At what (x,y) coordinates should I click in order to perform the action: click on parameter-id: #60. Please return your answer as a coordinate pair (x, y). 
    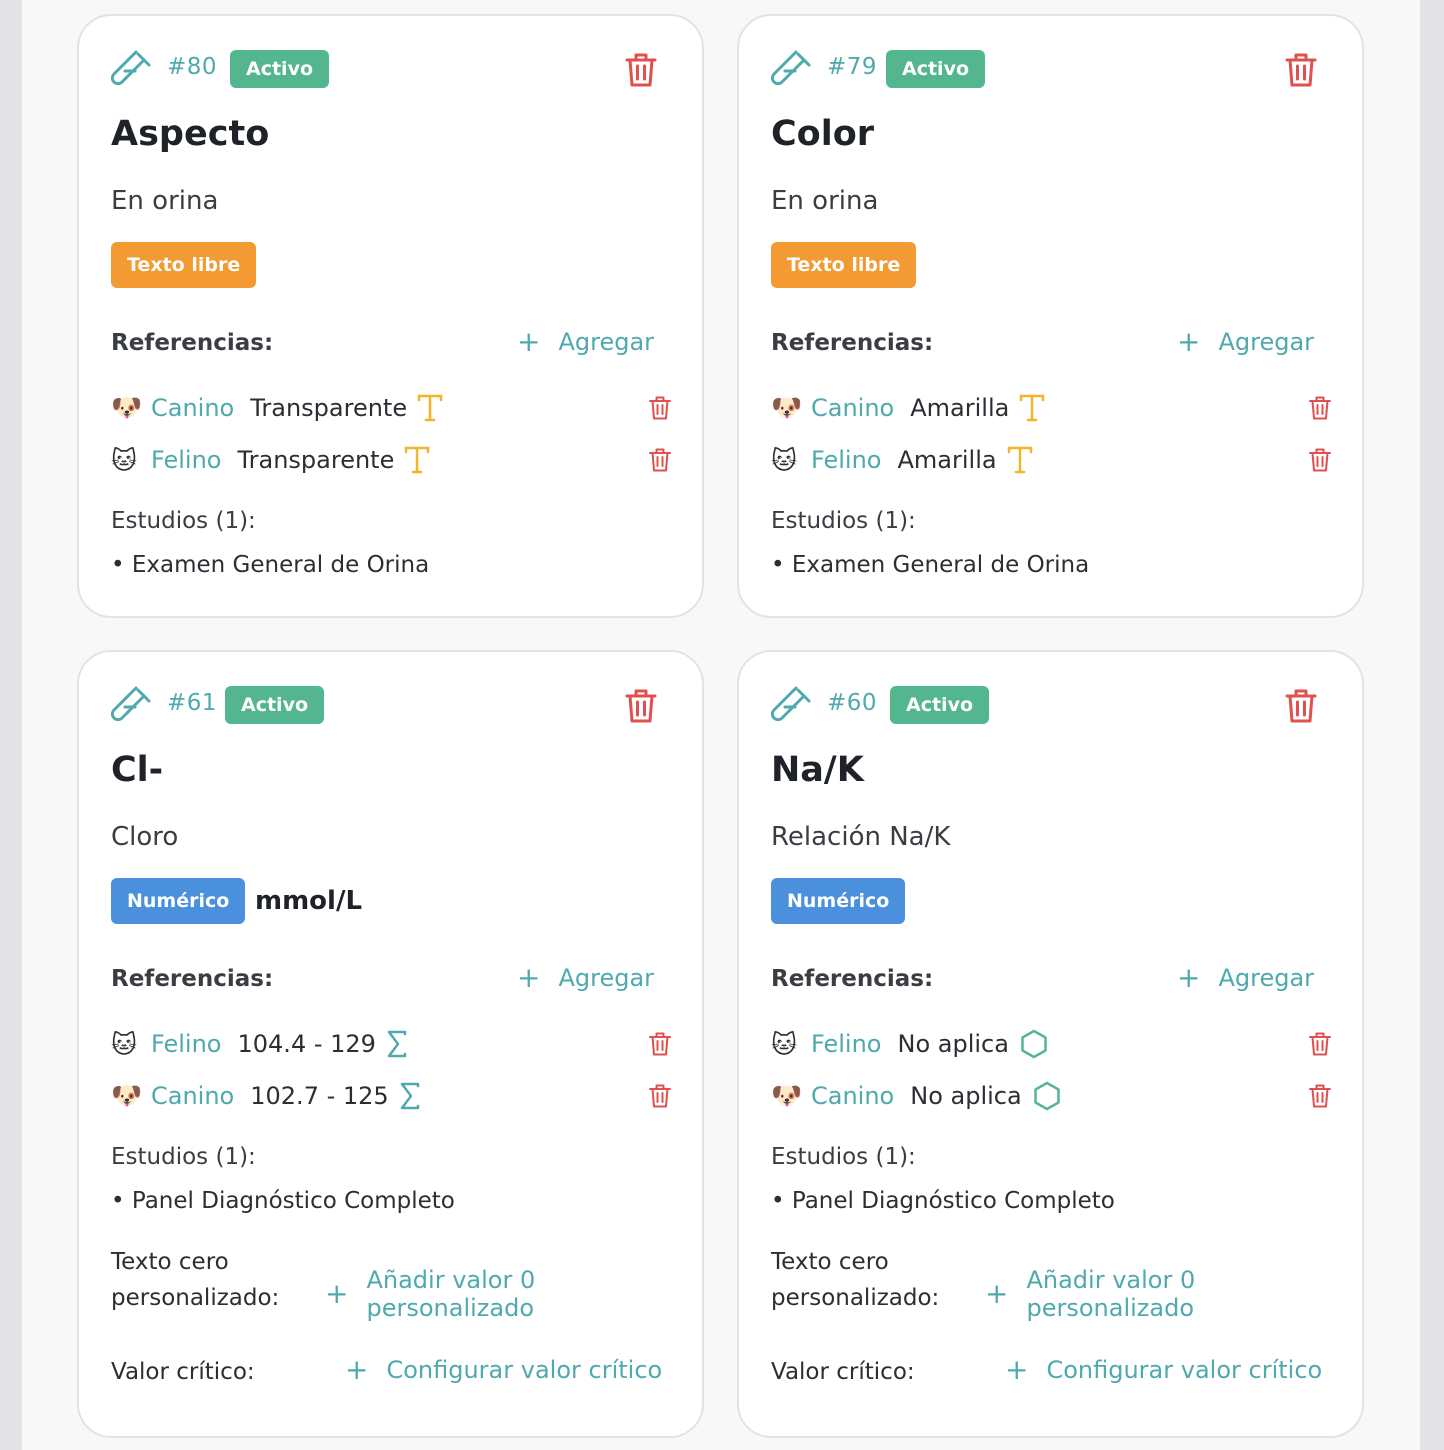
    Looking at the image, I should click on (852, 703).